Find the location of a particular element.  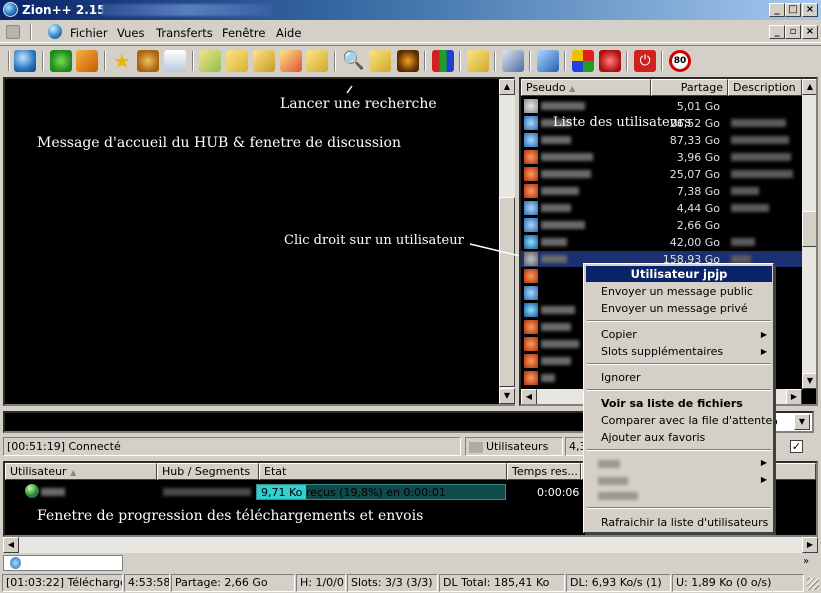

user-row: 42,00 Go is located at coordinates (661, 242).